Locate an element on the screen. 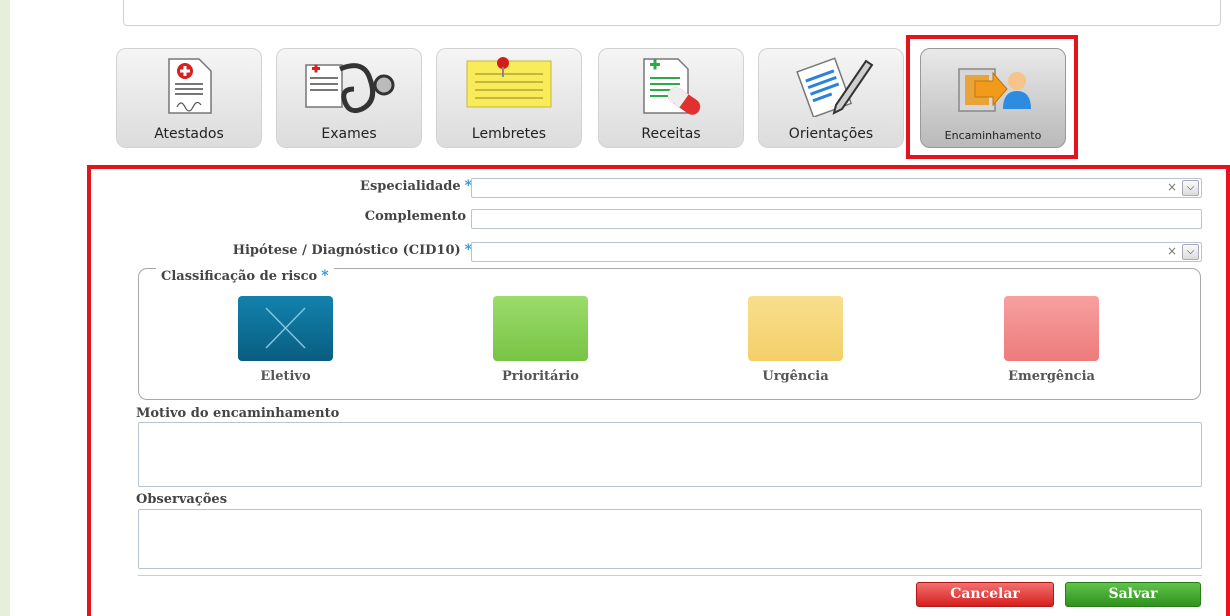 The image size is (1230, 616). stethoscope-icon is located at coordinates (349, 86).